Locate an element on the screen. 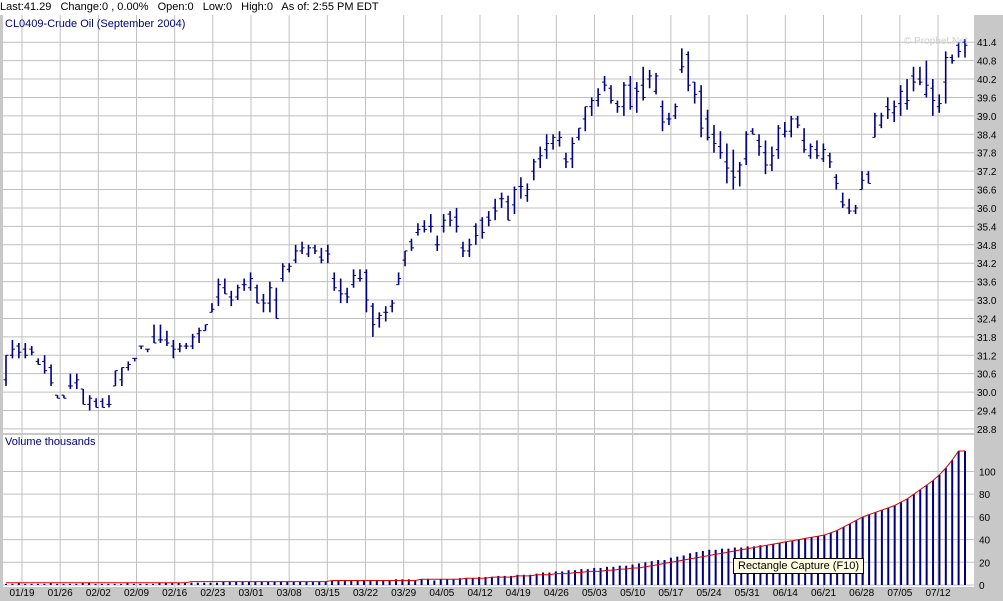  date-tick-label: 07/05 is located at coordinates (899, 593).